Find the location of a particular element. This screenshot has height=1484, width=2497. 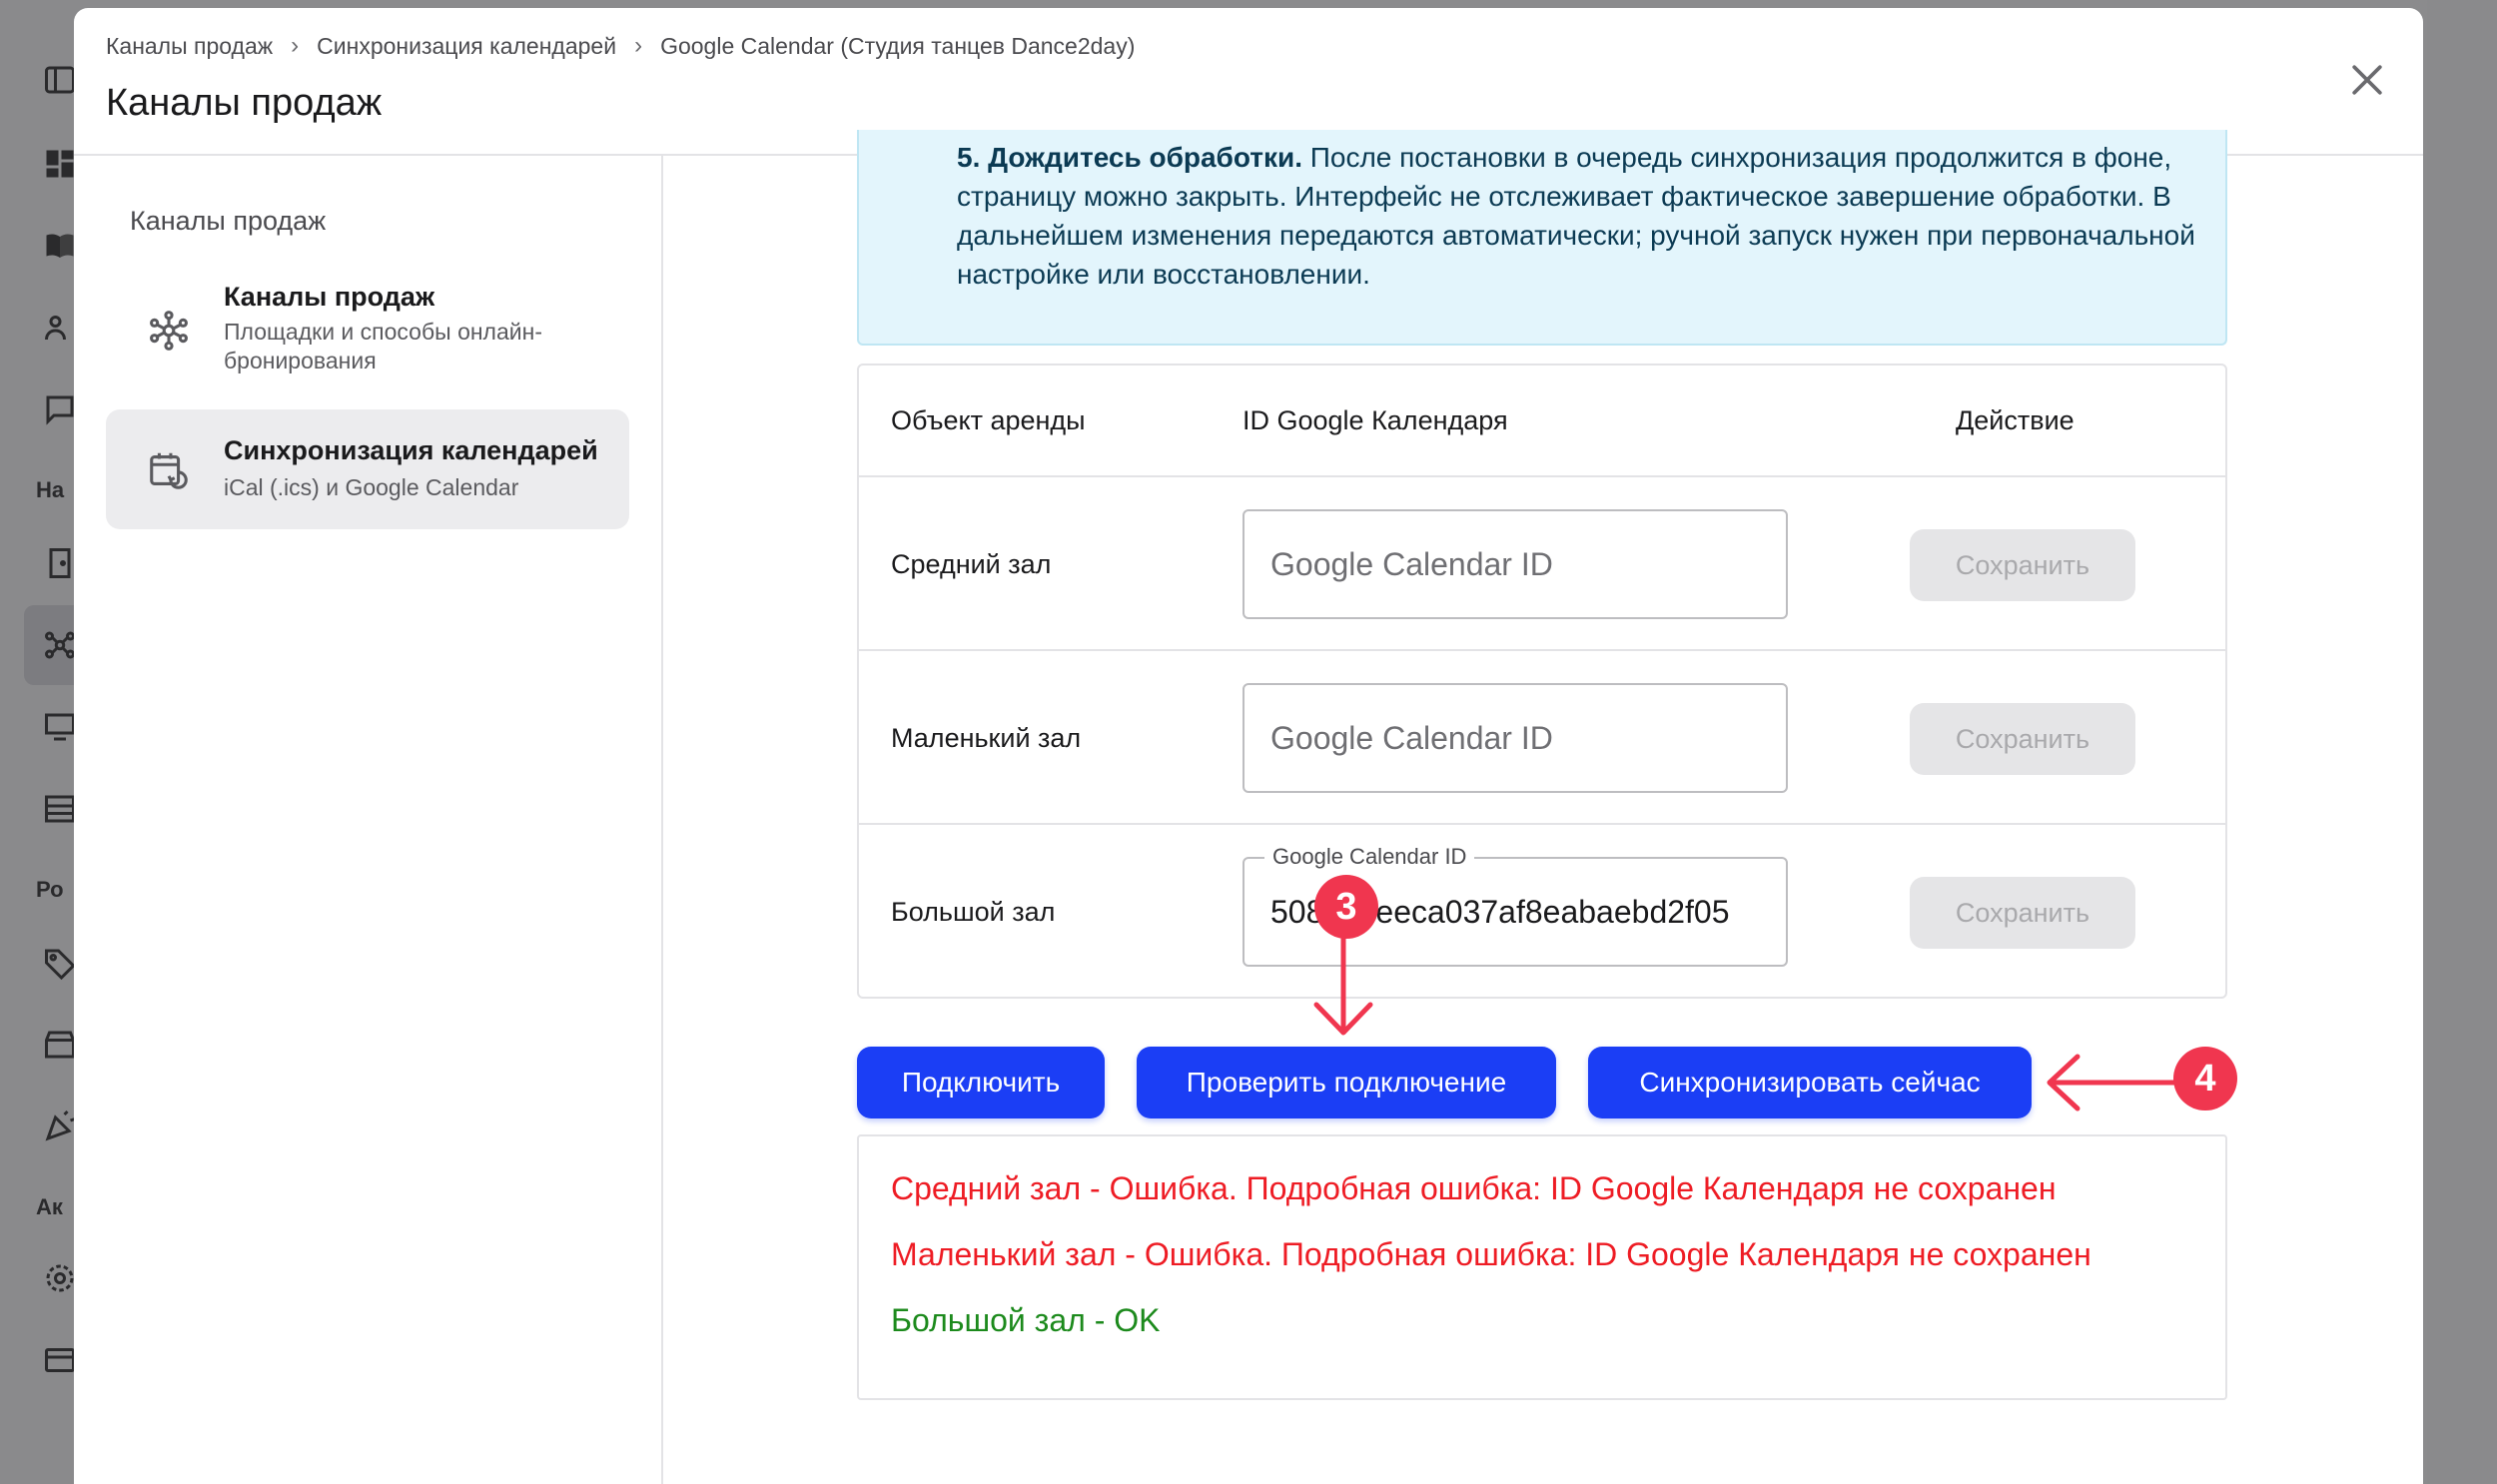

calendar-id-value-end: eeca037af8eabaebd2f05 is located at coordinates (1552, 911).